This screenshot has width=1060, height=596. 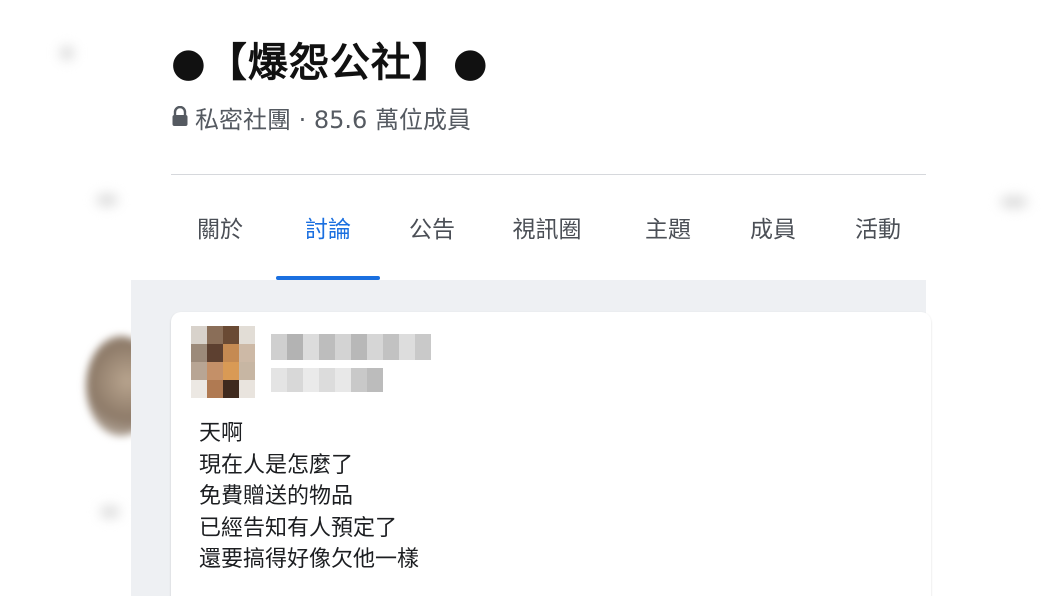 I want to click on tab-video: 視訊圈, so click(x=547, y=227).